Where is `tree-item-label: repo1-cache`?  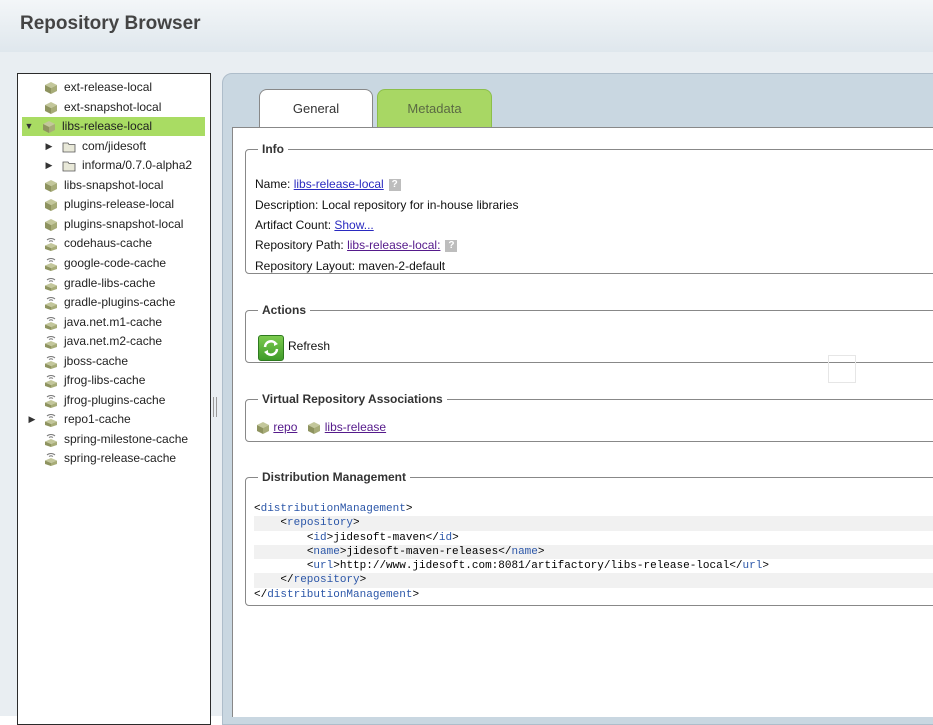 tree-item-label: repo1-cache is located at coordinates (97, 419).